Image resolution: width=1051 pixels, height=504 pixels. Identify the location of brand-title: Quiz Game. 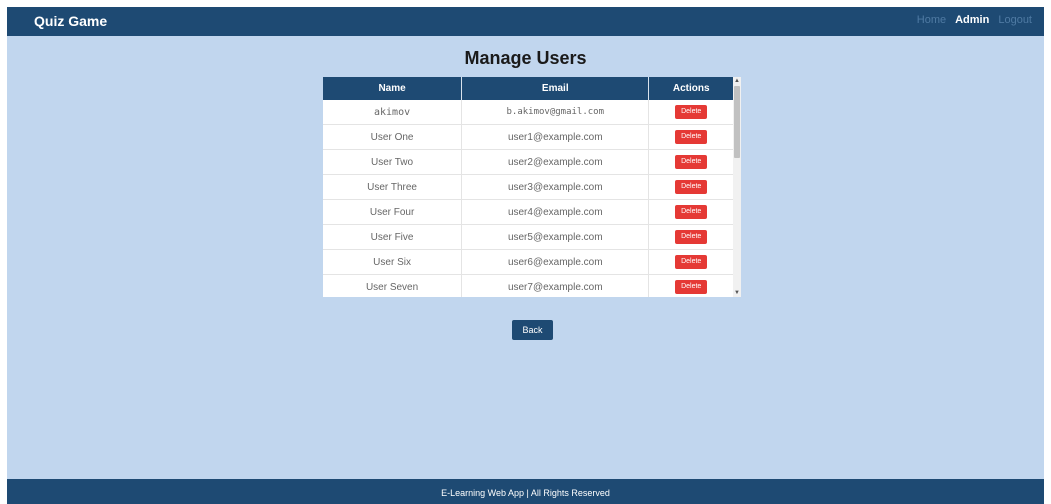
(71, 21).